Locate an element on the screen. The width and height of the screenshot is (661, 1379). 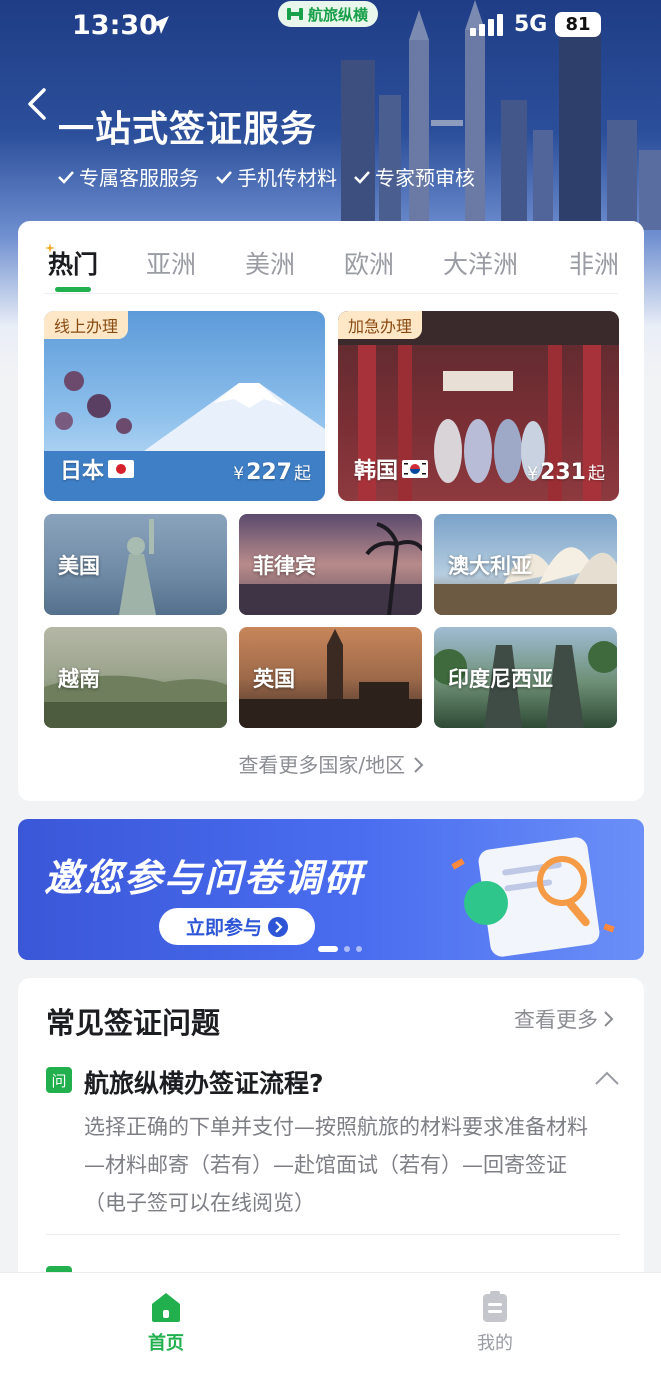
destination-tile-indonesia: 印度尼西亚 is located at coordinates (525, 677).